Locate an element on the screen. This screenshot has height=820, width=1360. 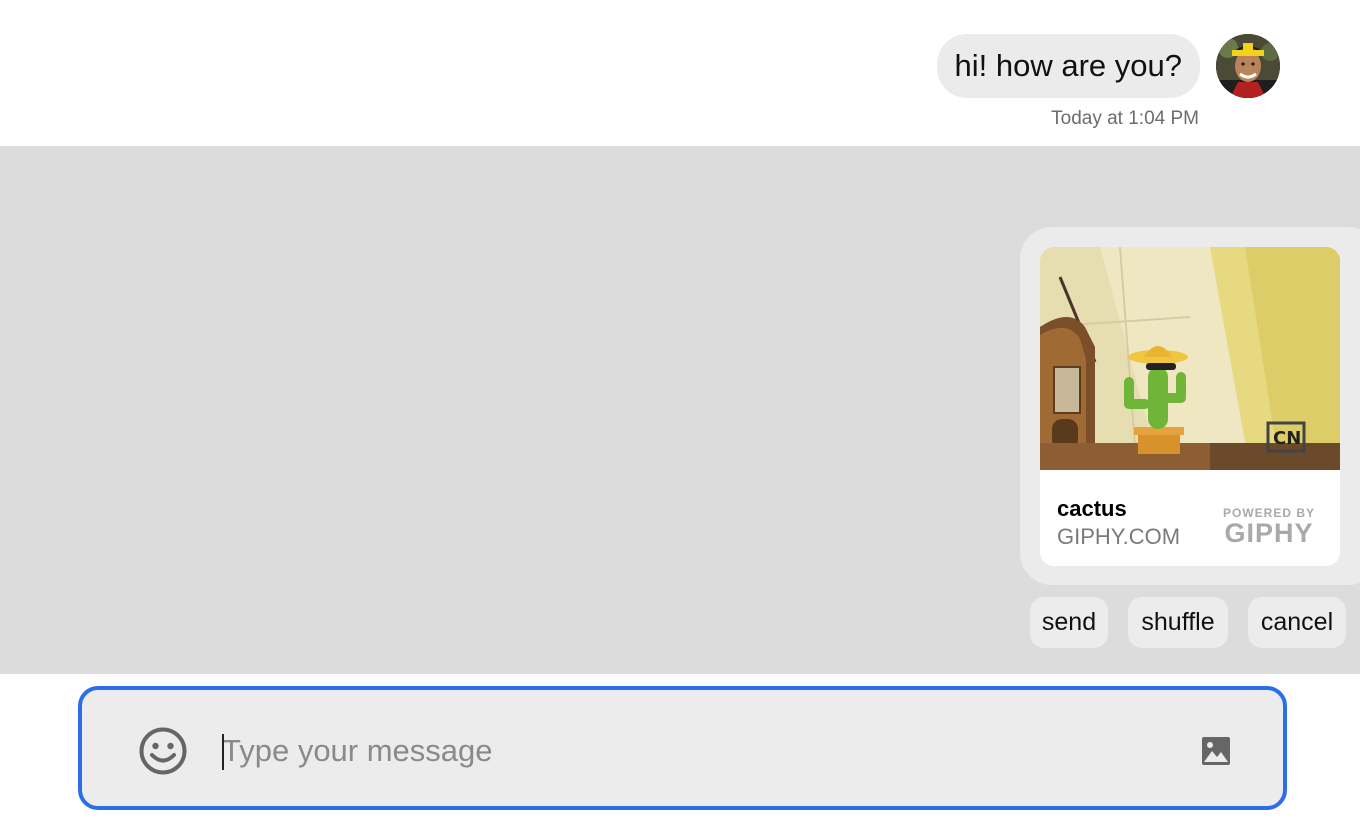
message-input is located at coordinates (697, 751).